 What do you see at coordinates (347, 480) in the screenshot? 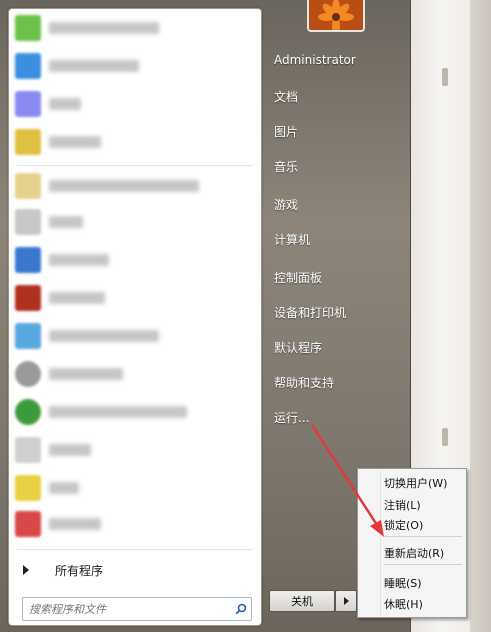
I see `annotation-arrow` at bounding box center [347, 480].